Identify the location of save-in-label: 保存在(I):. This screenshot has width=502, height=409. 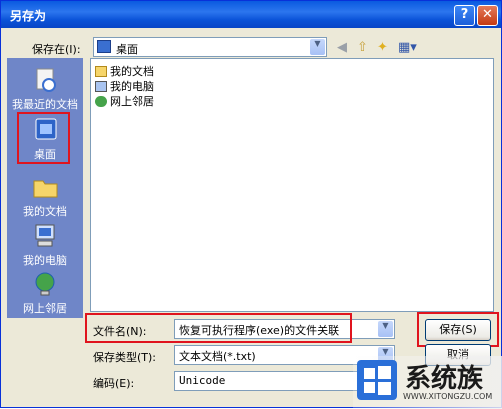
(56, 49).